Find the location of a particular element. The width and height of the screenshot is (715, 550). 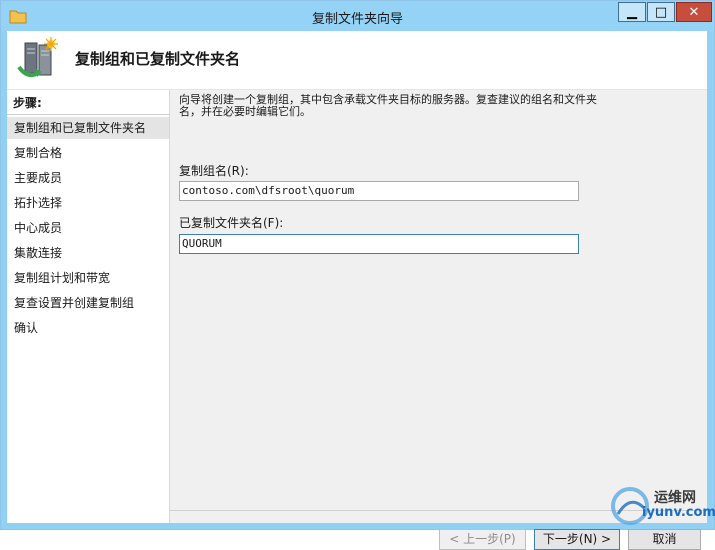

watermark-url: iyunv.com is located at coordinates (678, 512).